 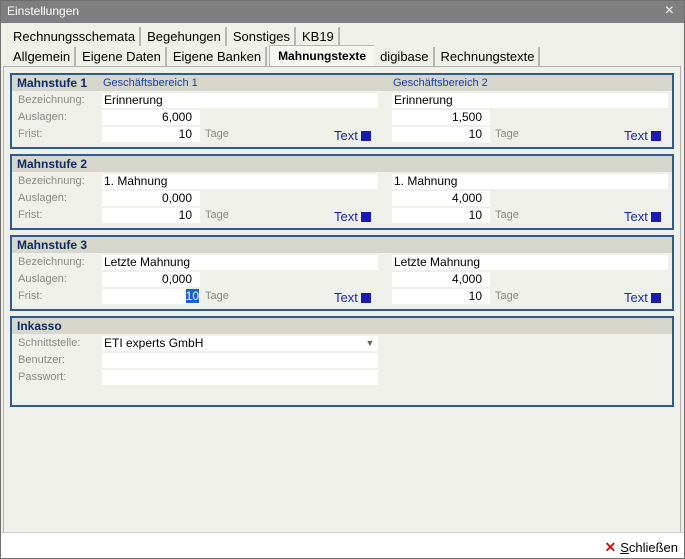 I want to click on group-title: Mahnstufe 1, so click(x=52, y=83).